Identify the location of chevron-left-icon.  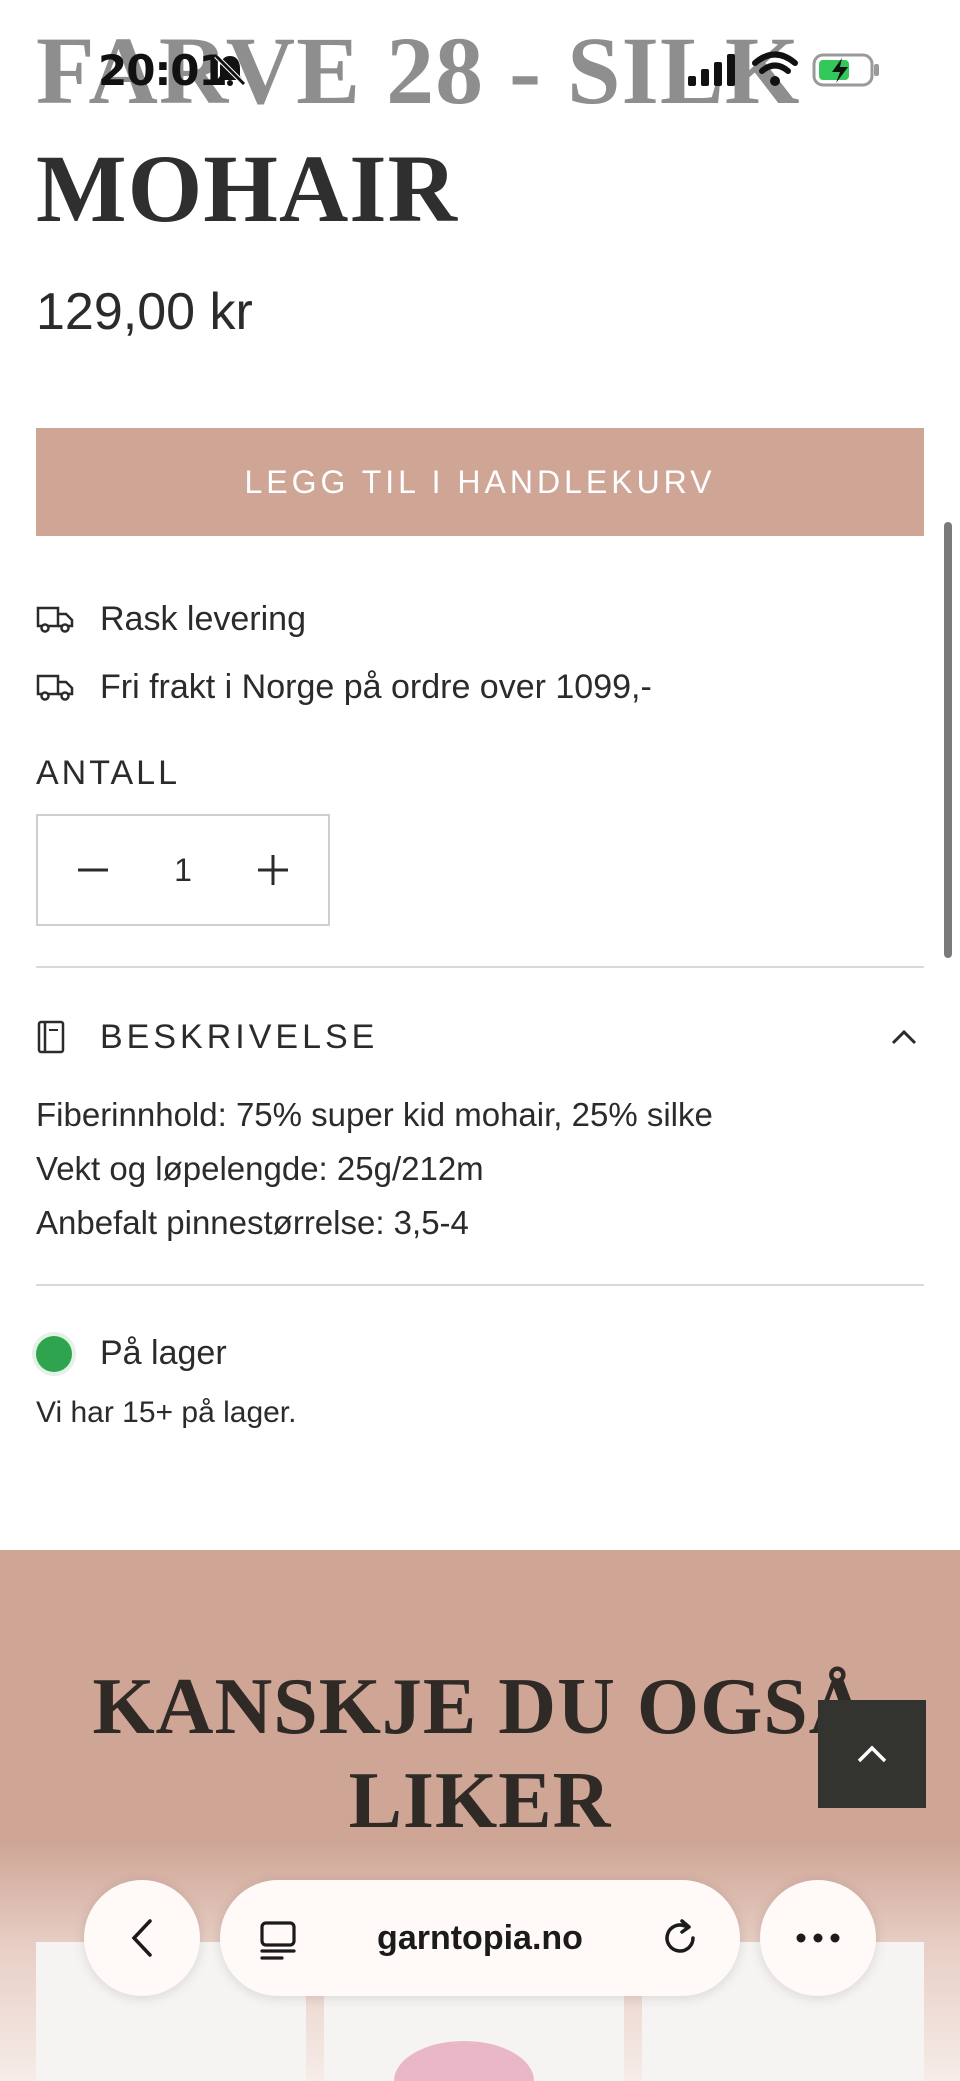
(141, 1938).